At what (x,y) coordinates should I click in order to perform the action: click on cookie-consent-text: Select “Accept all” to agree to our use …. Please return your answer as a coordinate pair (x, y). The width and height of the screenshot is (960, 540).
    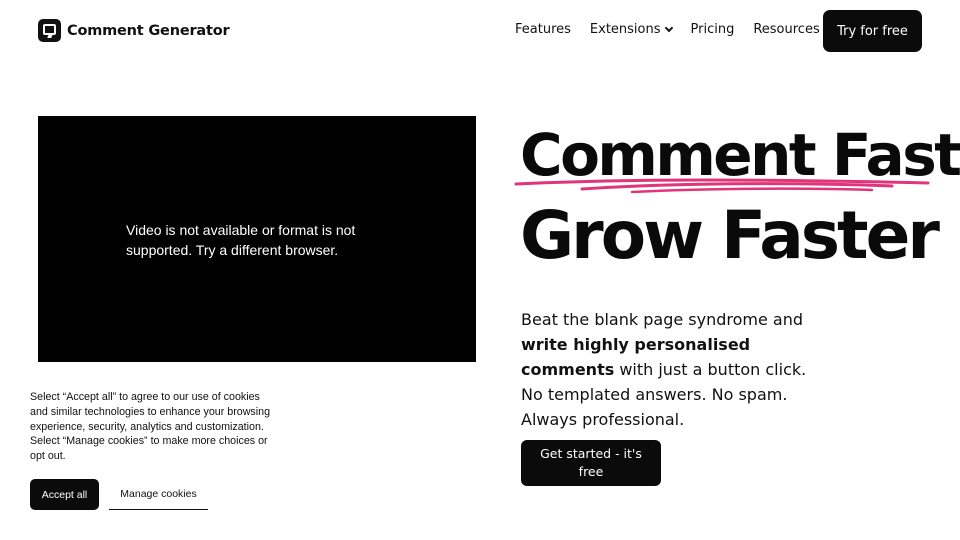
    Looking at the image, I should click on (150, 427).